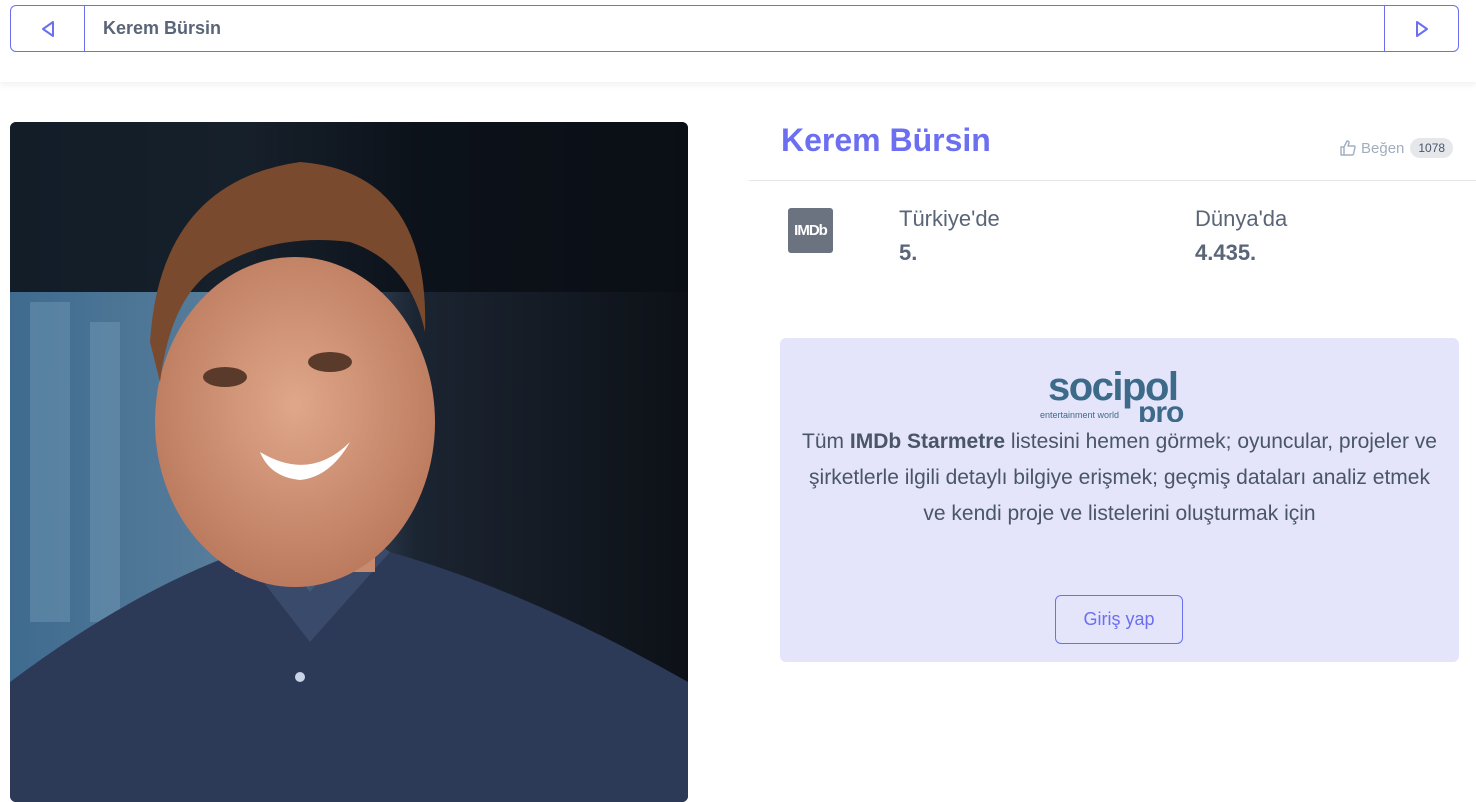 This screenshot has width=1476, height=802. What do you see at coordinates (810, 230) in the screenshot?
I see `imdb-logo: IMDb` at bounding box center [810, 230].